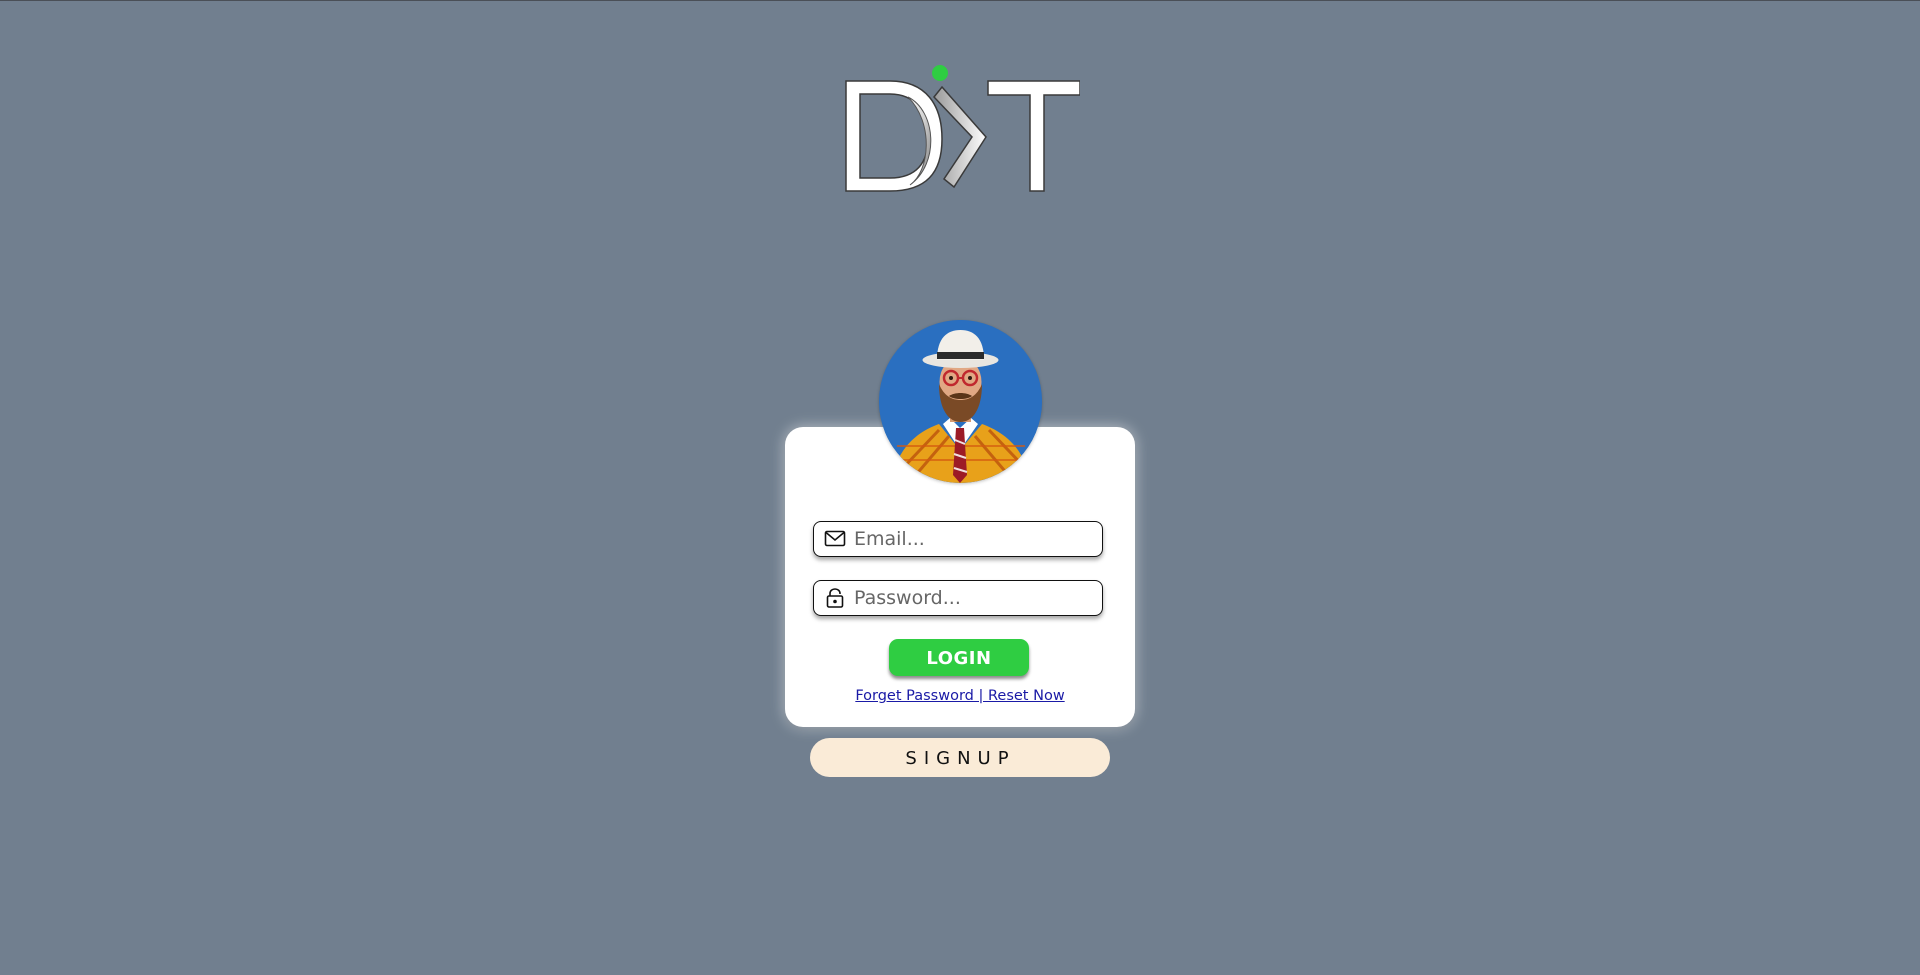  Describe the element at coordinates (940, 73) in the screenshot. I see `logo-green-dot` at that location.